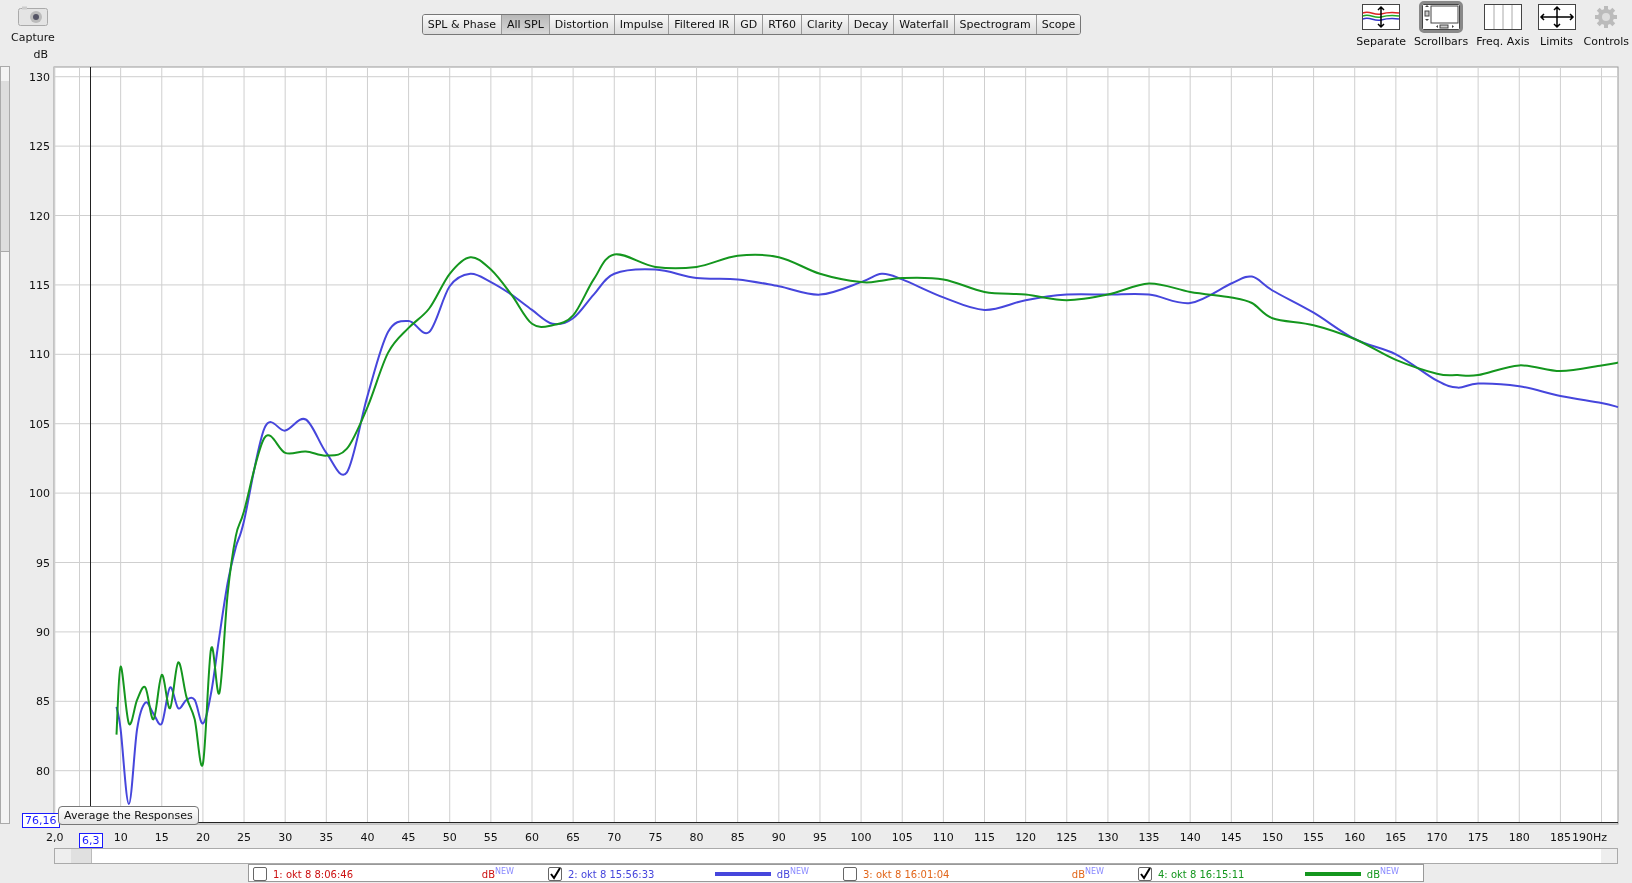 Image resolution: width=1632 pixels, height=883 pixels. I want to click on x-tick-label: 15, so click(161, 837).